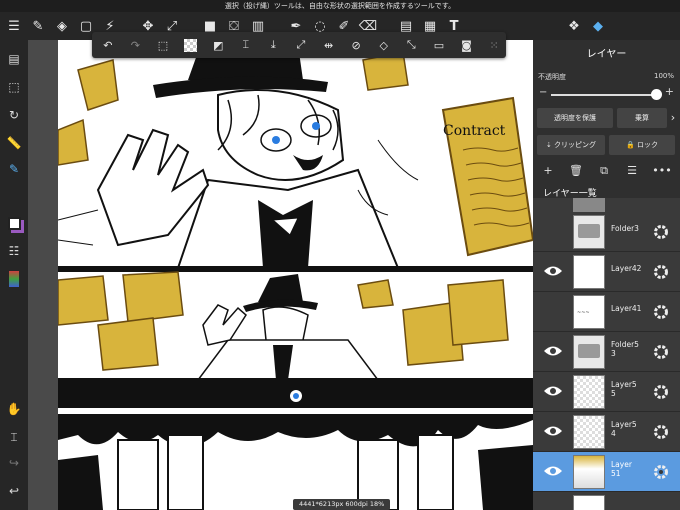 The image size is (680, 510). Describe the element at coordinates (626, 308) in the screenshot. I see `layer-name: Layer41` at that location.